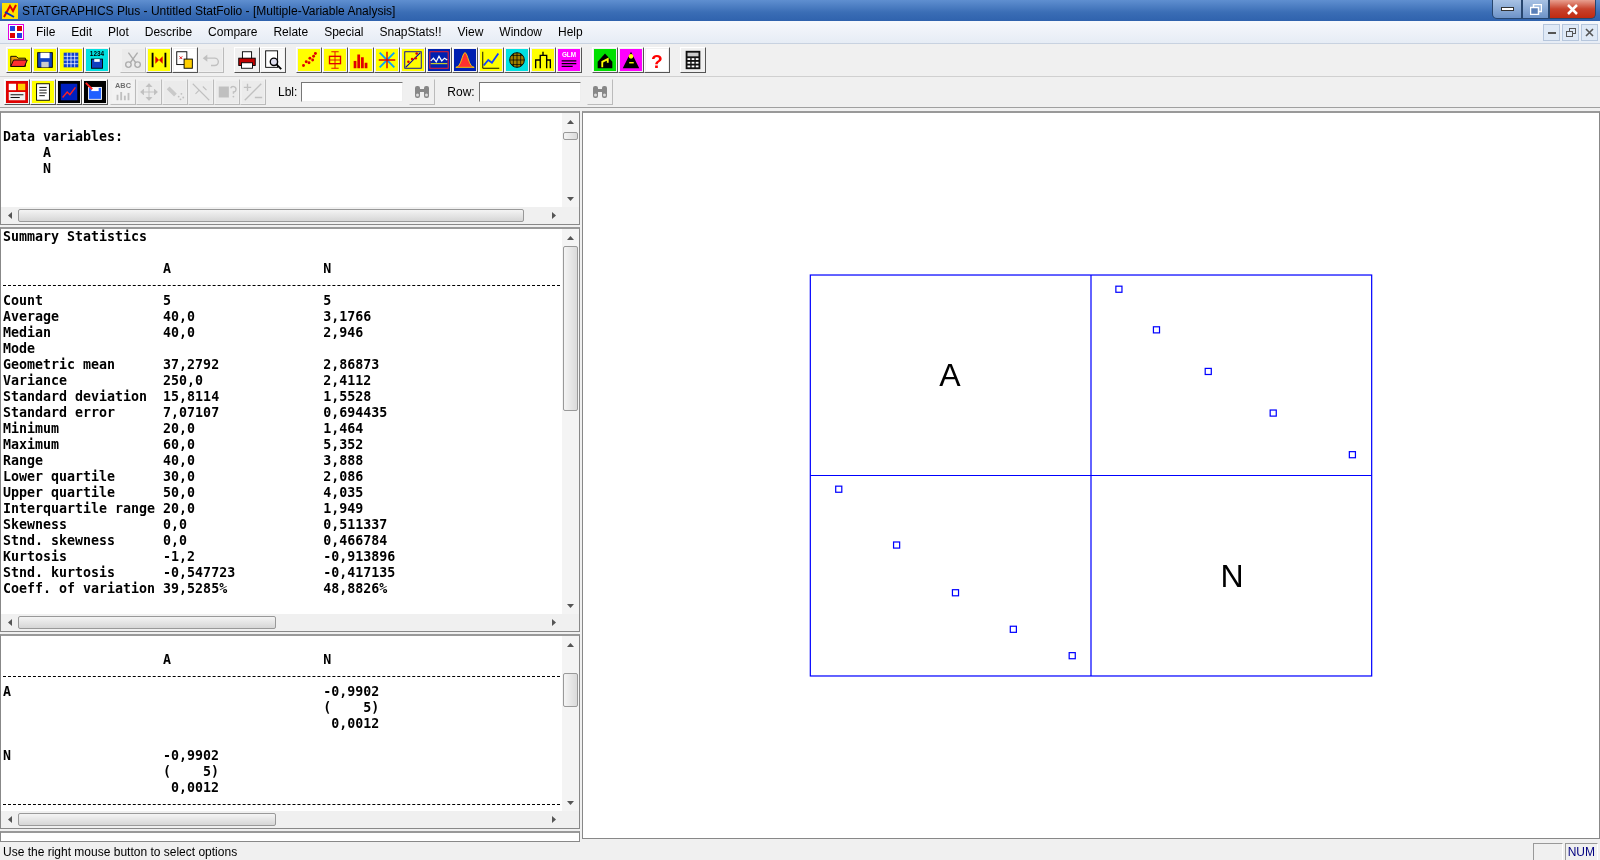 This screenshot has width=1600, height=860. Describe the element at coordinates (233, 32) in the screenshot. I see `menu-item: Compare` at that location.